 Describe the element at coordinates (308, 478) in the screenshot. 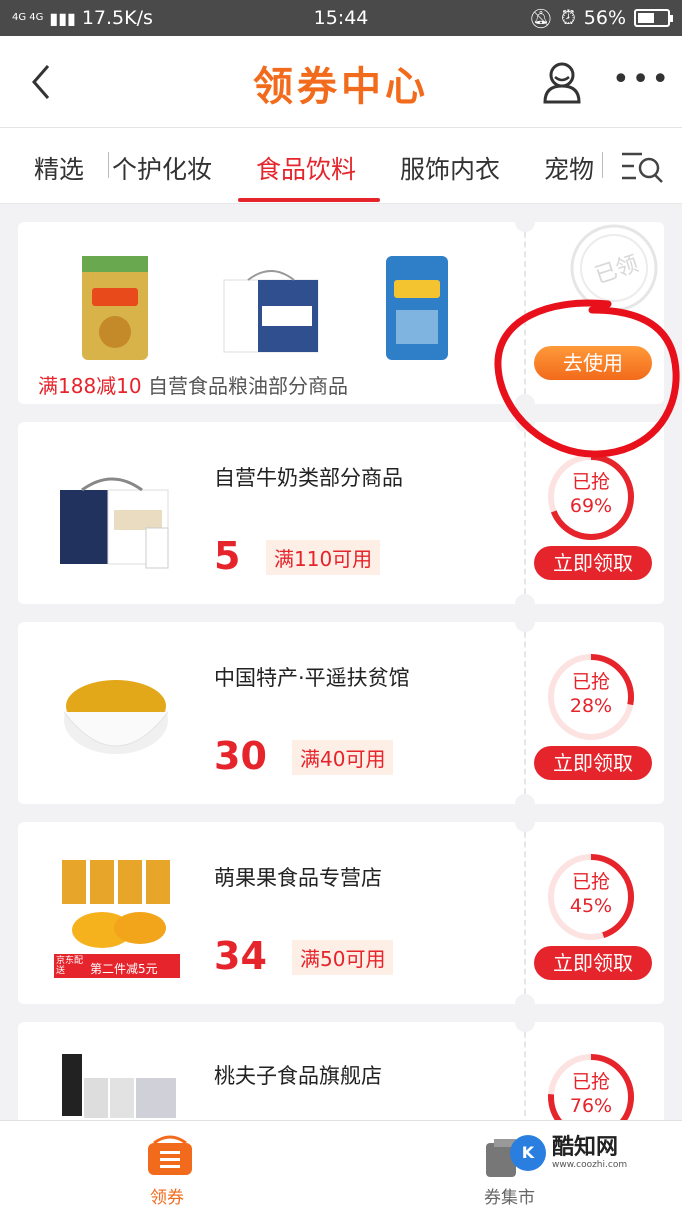

I see `shop-name: 自营牛奶类部分商品` at that location.